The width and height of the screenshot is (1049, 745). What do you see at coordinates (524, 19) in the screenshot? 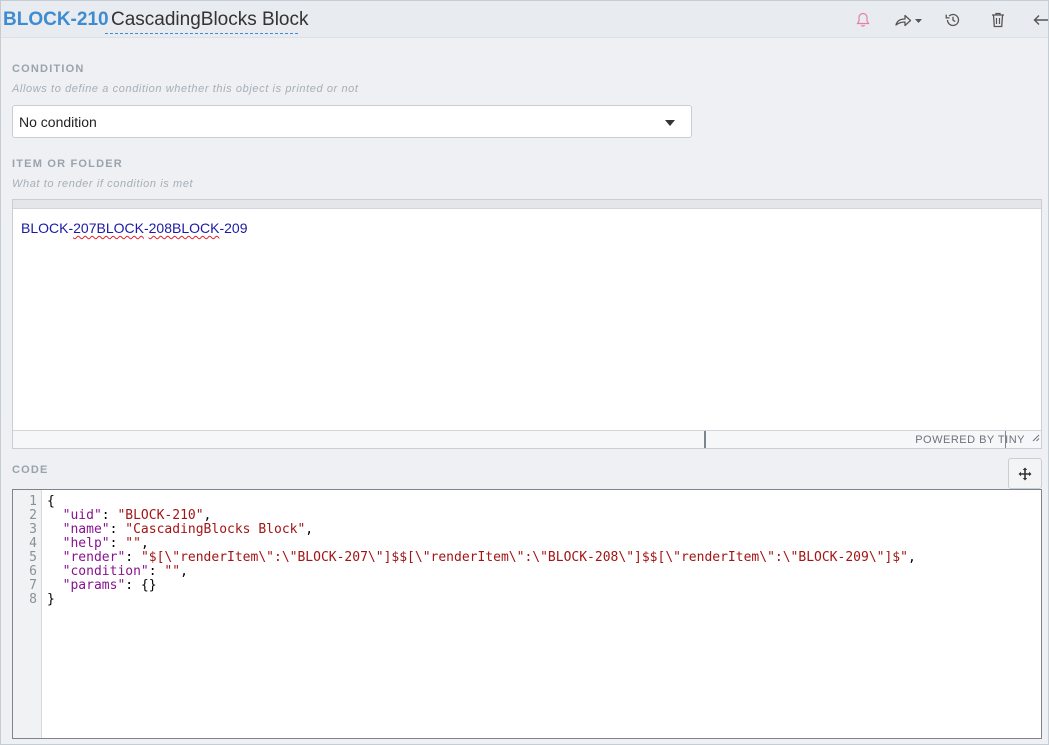
I see `header-bar: BLOCK-210 CascadingBlocks Block` at bounding box center [524, 19].